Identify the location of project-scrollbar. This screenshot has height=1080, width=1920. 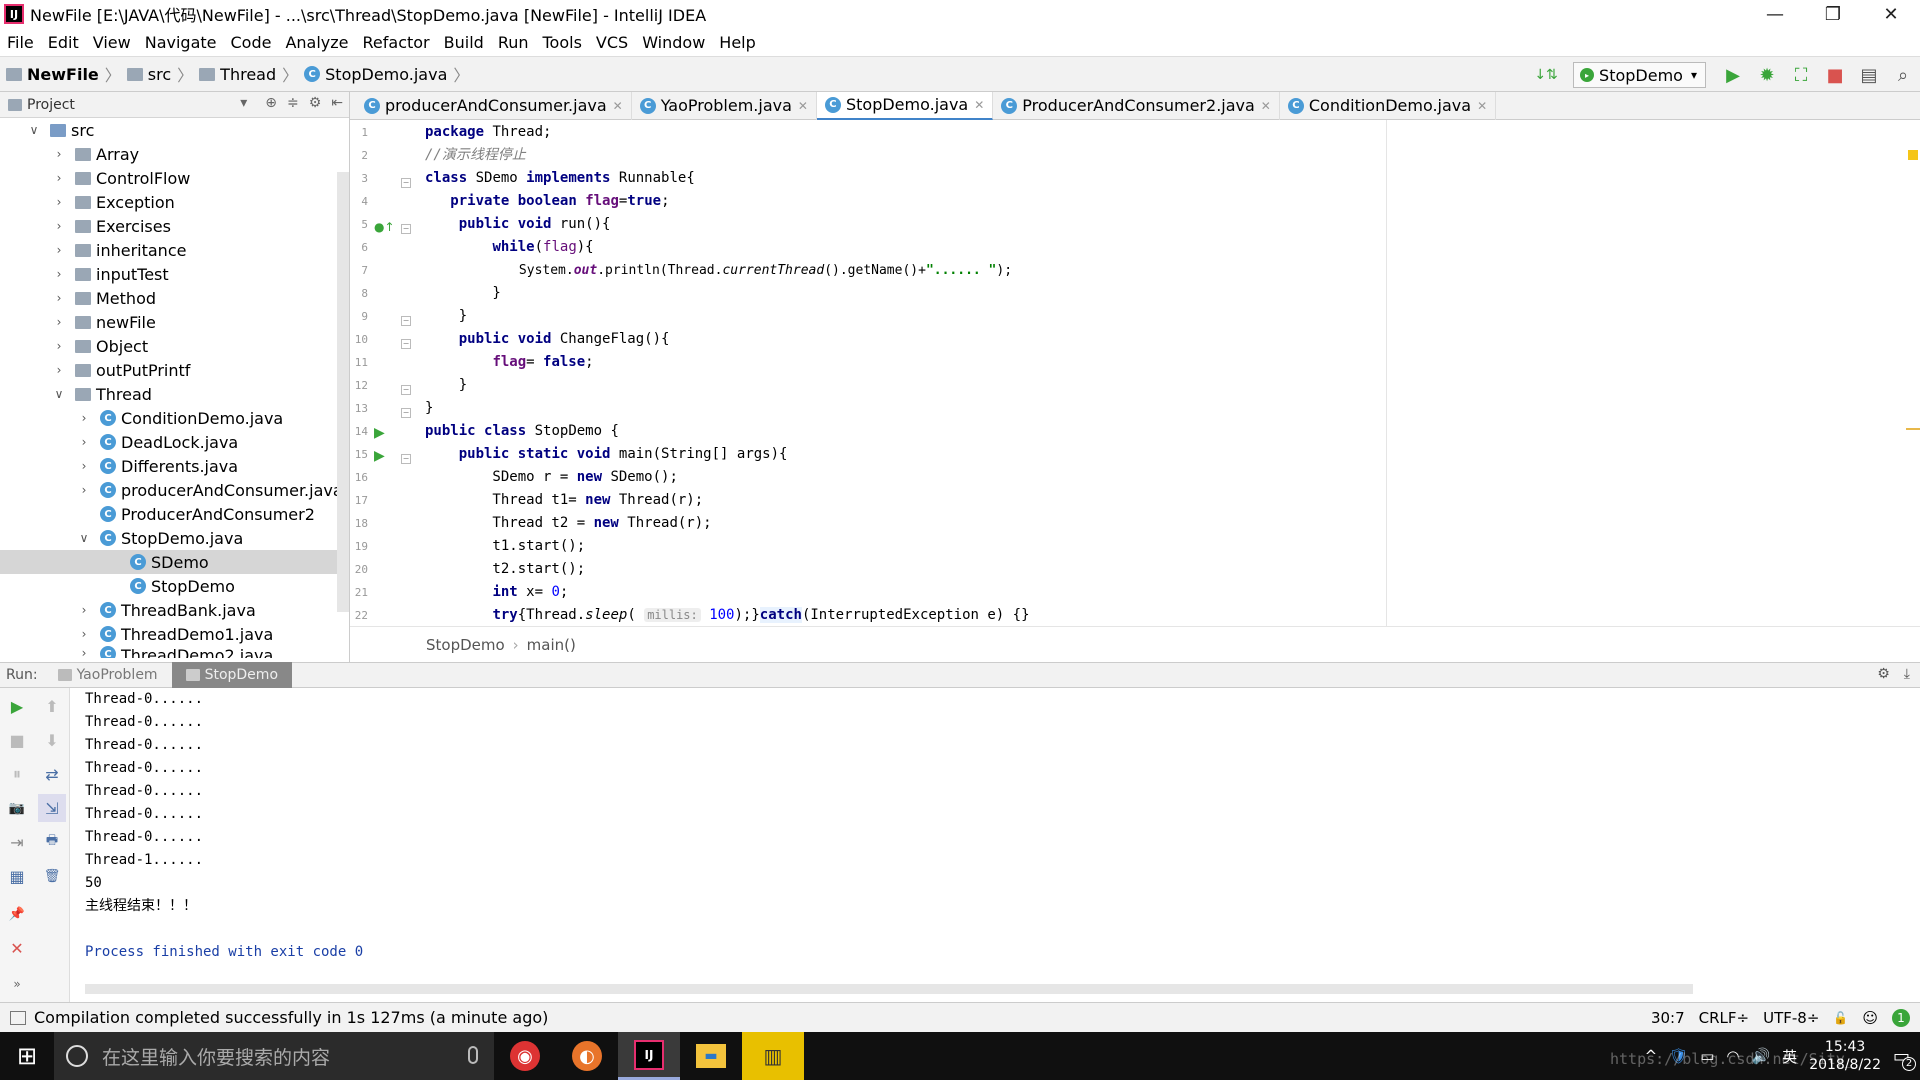
(343, 392).